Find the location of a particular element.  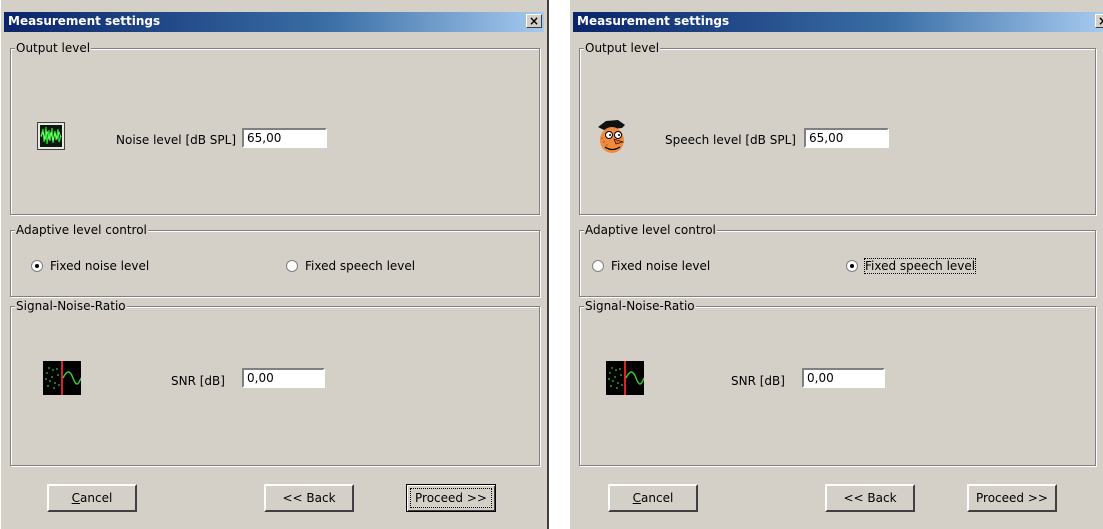

noise-level-input: 65,00 is located at coordinates (284, 138).